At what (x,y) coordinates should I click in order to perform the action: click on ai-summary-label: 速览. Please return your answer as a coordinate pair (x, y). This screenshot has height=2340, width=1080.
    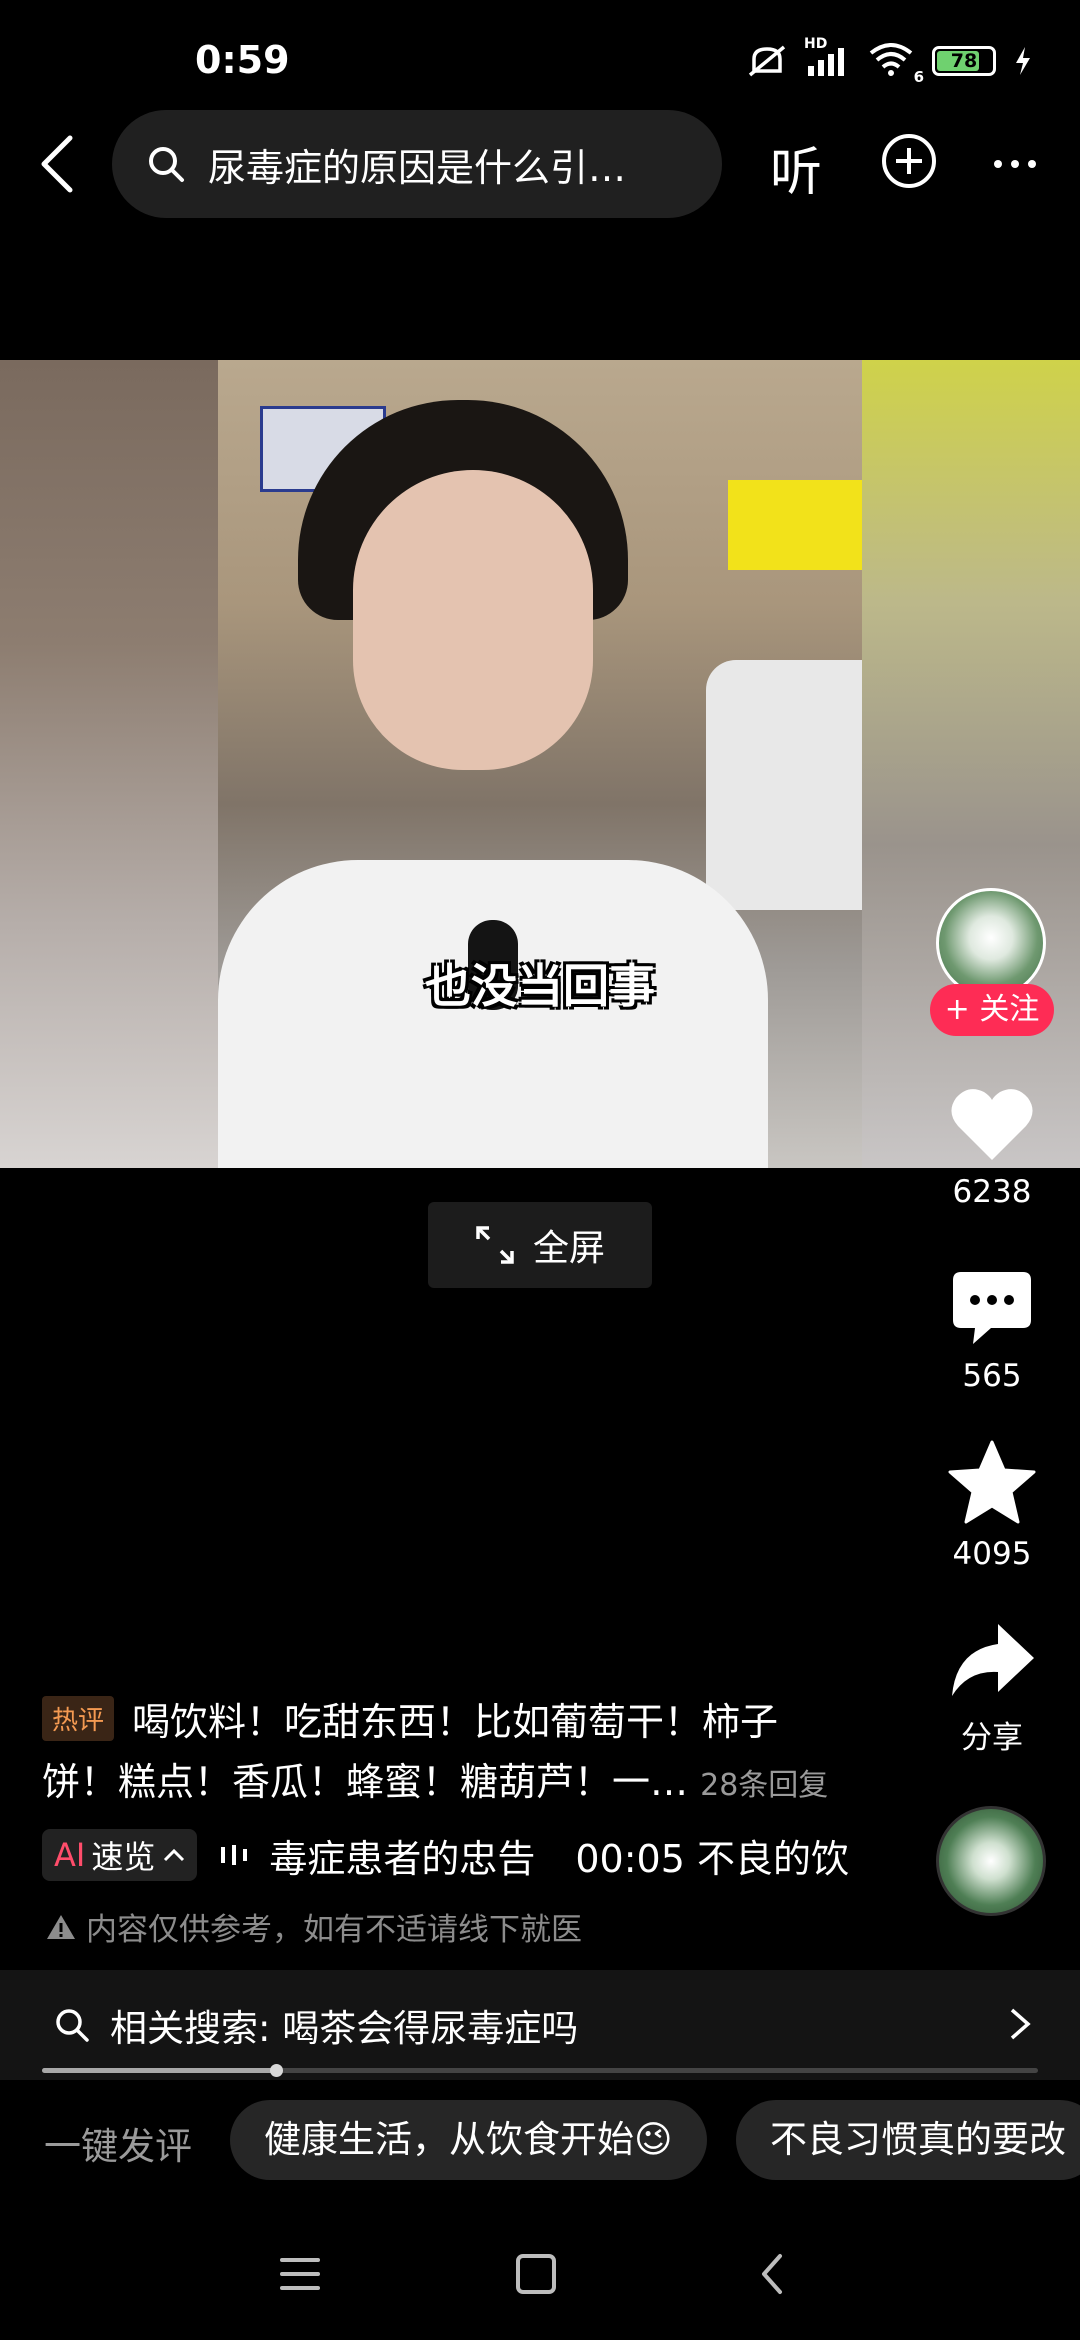
    Looking at the image, I should click on (123, 1857).